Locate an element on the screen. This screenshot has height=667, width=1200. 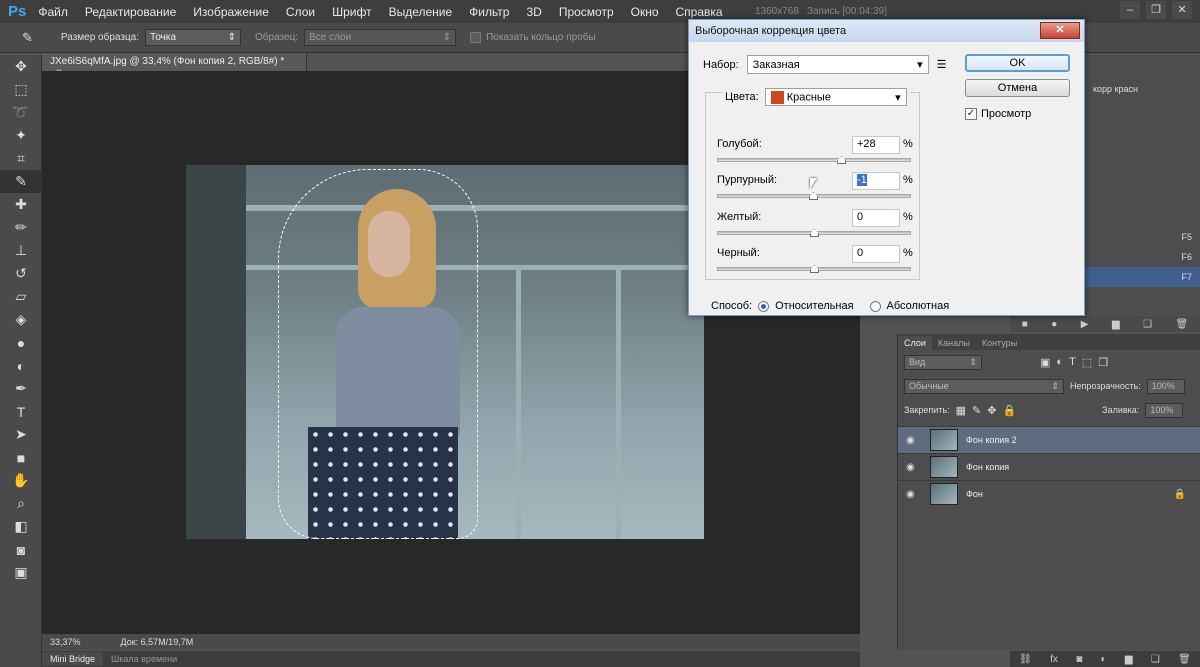
menu-edit: Редактирование is located at coordinates (130, 12).